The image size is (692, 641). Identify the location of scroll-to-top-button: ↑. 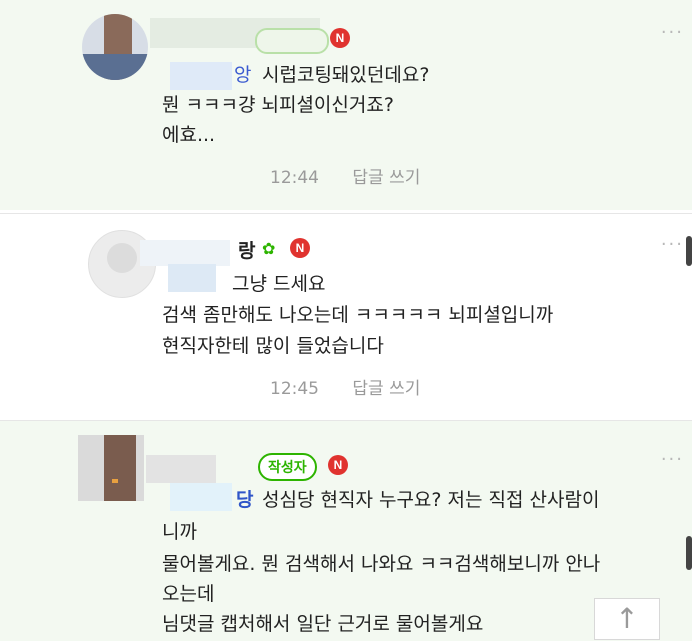
(627, 619).